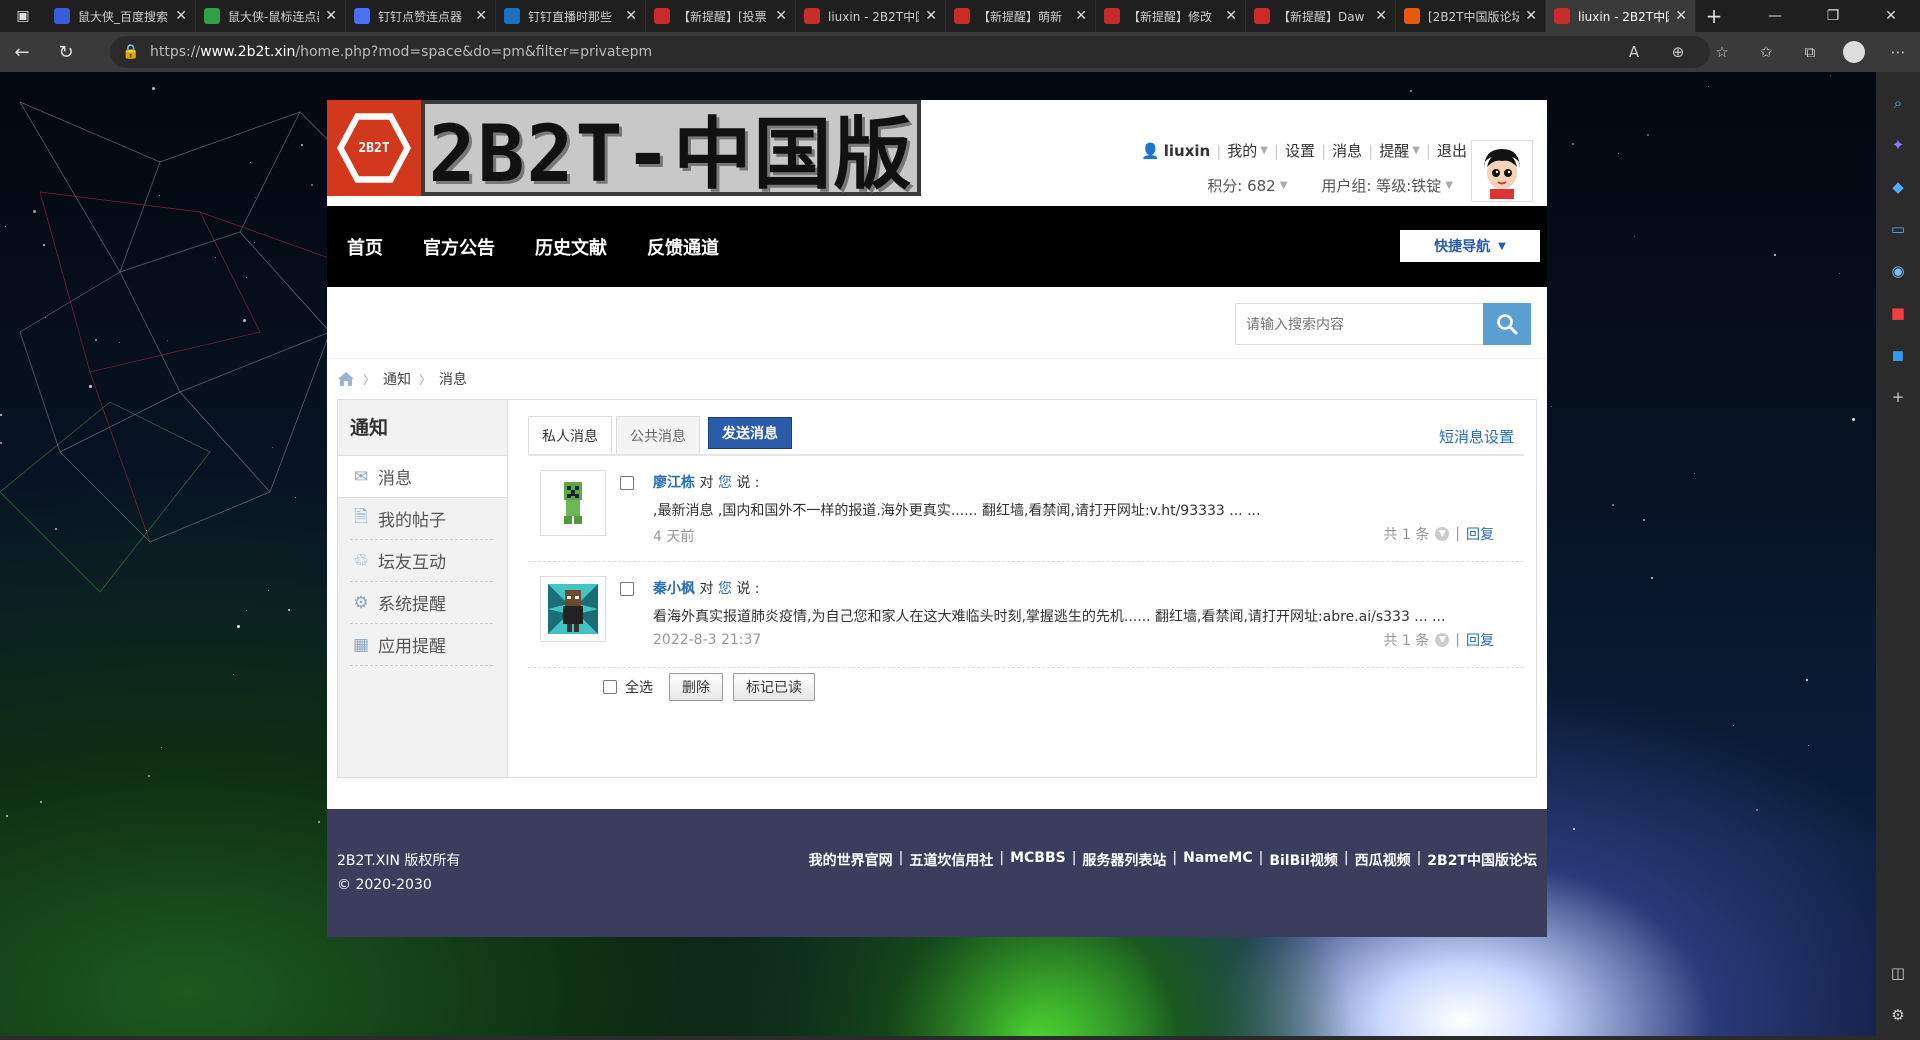 This screenshot has width=1920, height=1040. Describe the element at coordinates (1383, 860) in the screenshot. I see `footer-link: 西瓜视频` at that location.